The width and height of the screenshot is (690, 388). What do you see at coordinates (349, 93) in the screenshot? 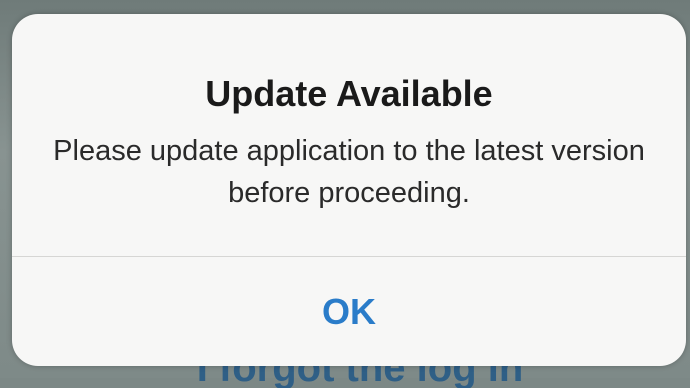
I see `alert-title: Update Available` at bounding box center [349, 93].